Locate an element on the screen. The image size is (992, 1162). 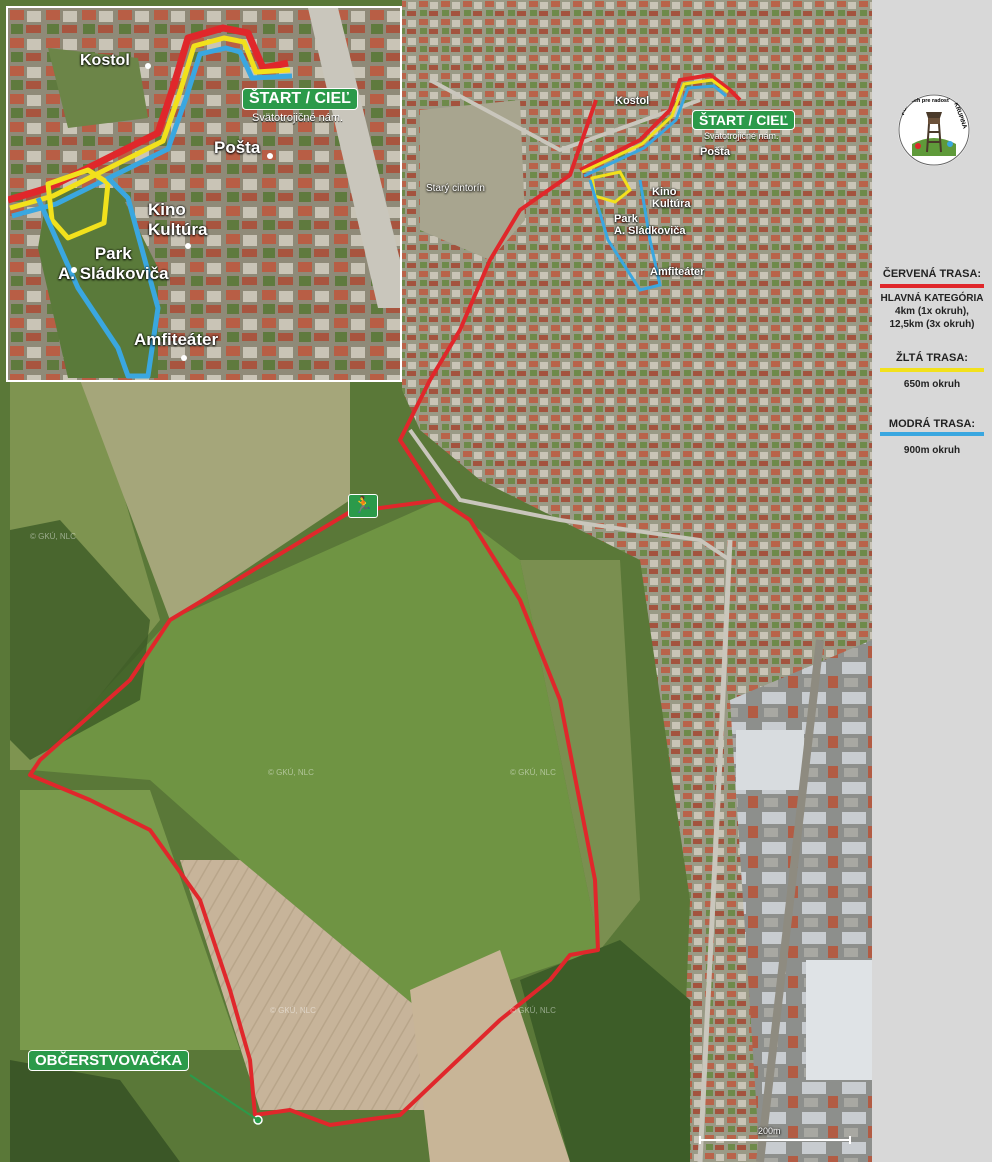
inset-label-kostol: Kostol is located at coordinates (105, 60).